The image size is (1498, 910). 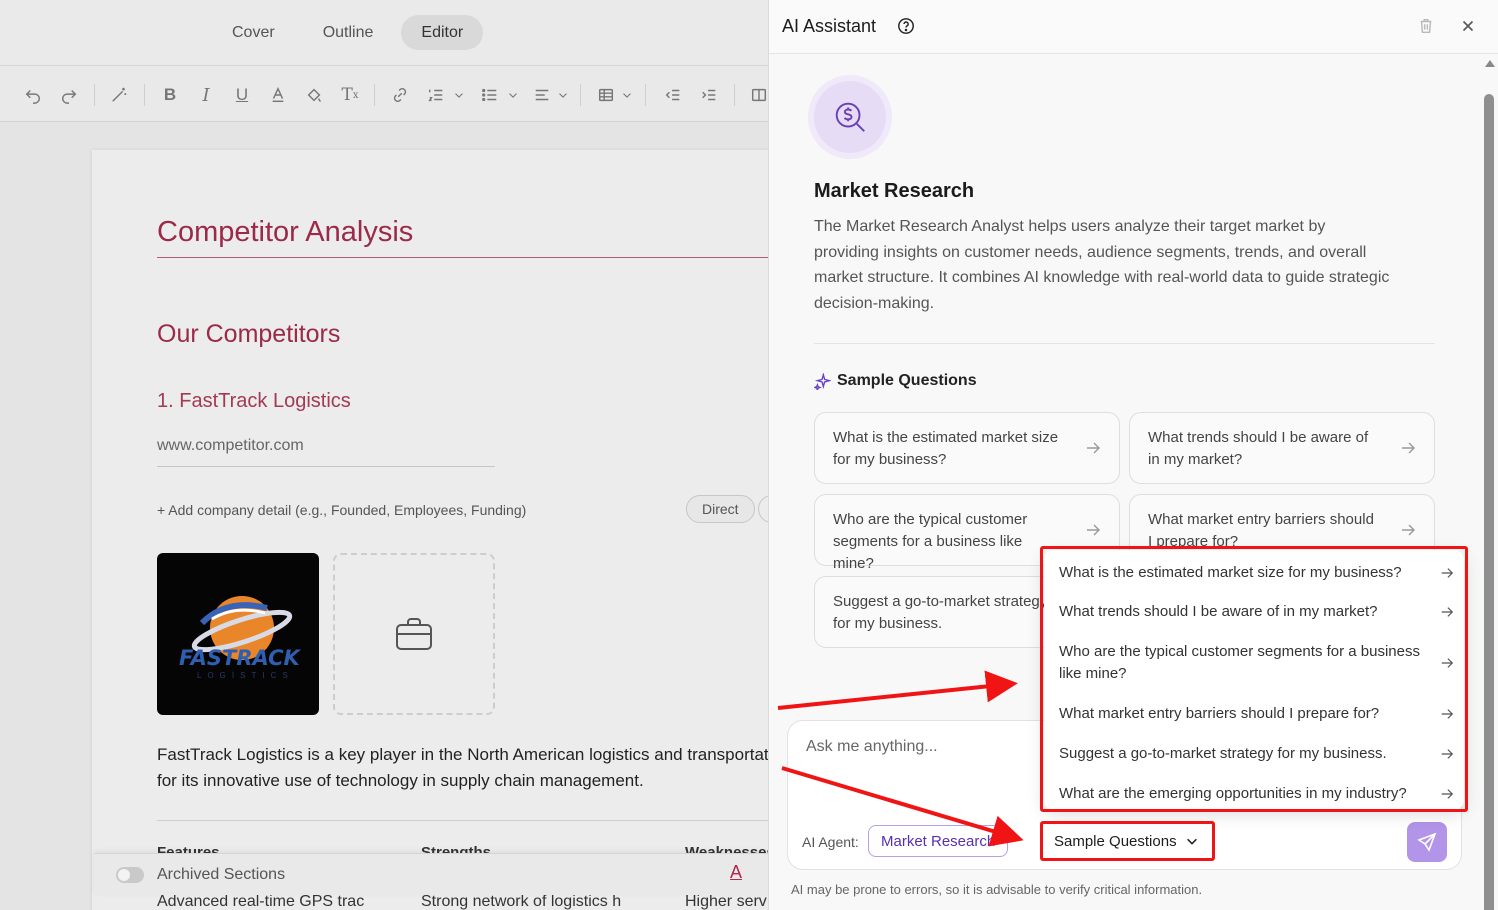 What do you see at coordinates (242, 628) in the screenshot?
I see `planet-logo-icon` at bounding box center [242, 628].